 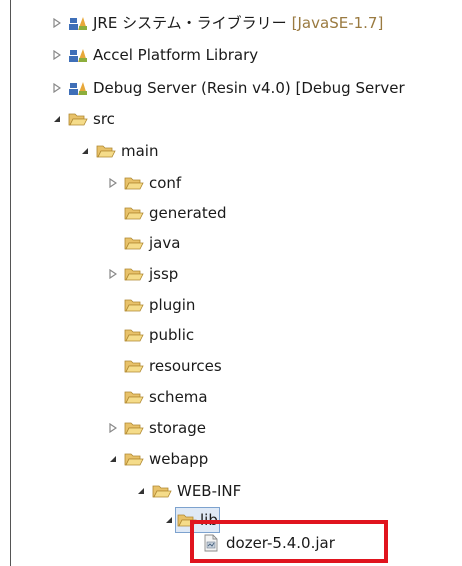 I want to click on tree-item-label: java, so click(x=165, y=243).